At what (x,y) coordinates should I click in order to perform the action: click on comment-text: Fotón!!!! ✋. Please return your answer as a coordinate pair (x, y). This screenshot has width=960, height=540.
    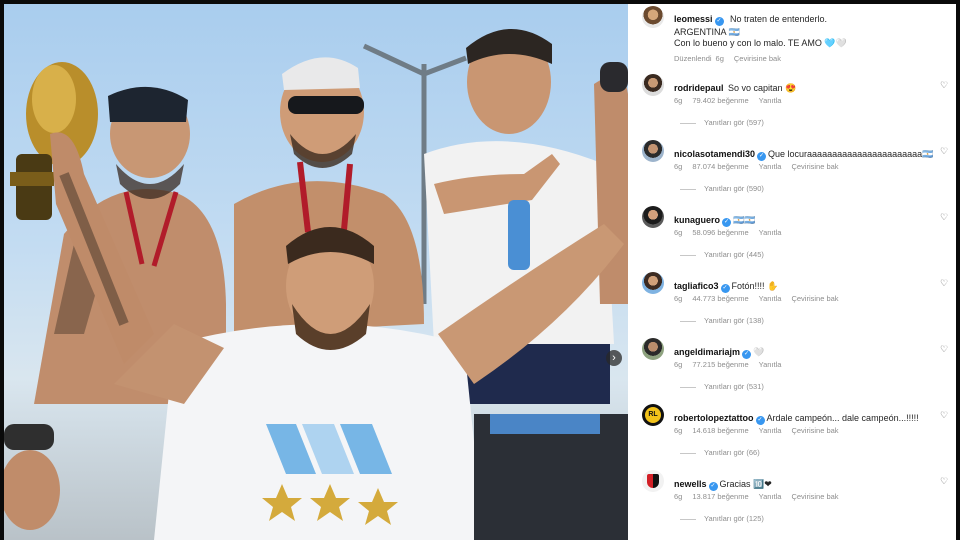
    Looking at the image, I should click on (755, 286).